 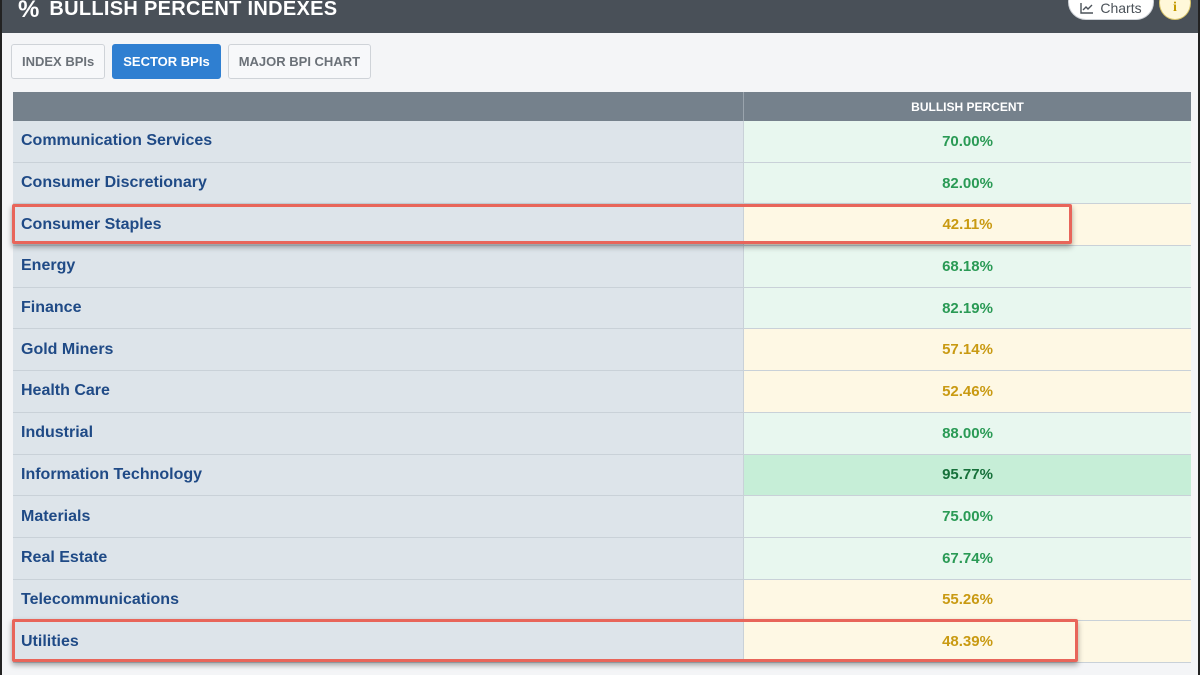 I want to click on sector-name: Gold Miners, so click(x=378, y=350).